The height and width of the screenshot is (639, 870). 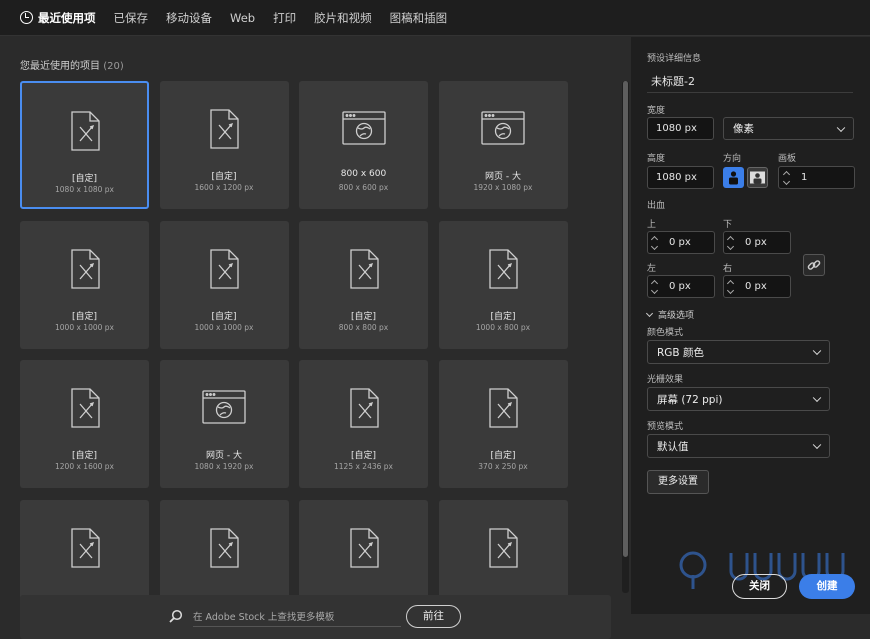 I want to click on go-button: 前往, so click(x=433, y=616).